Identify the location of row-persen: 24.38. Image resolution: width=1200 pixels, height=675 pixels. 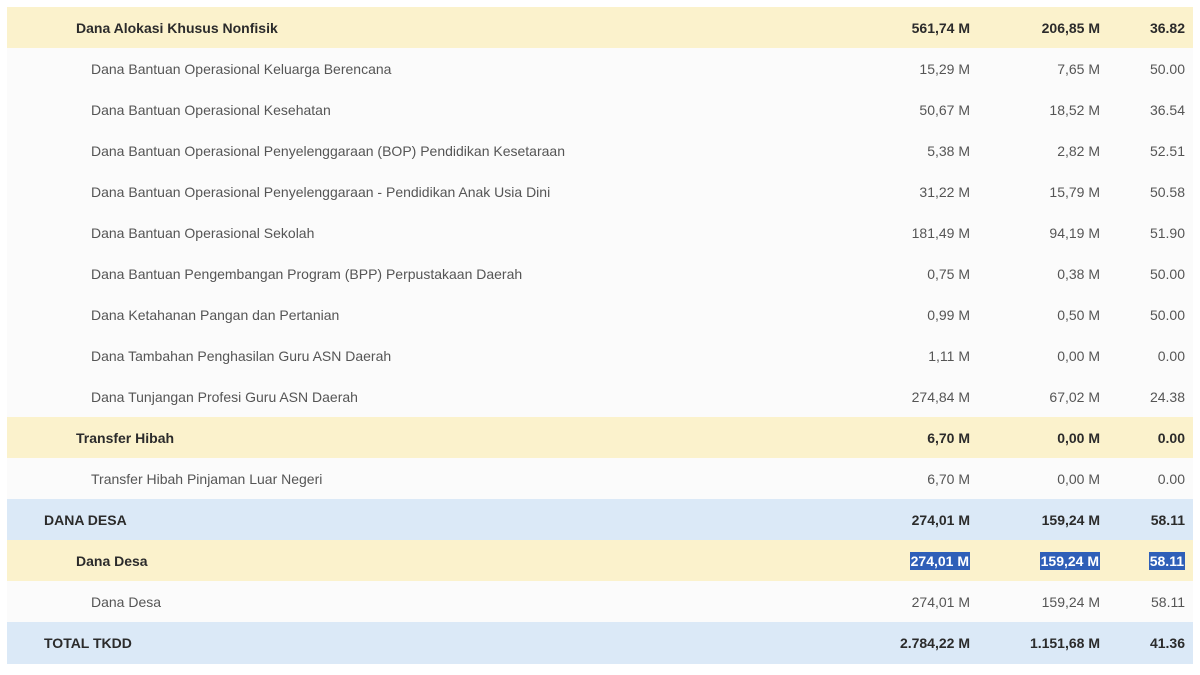
(1167, 396).